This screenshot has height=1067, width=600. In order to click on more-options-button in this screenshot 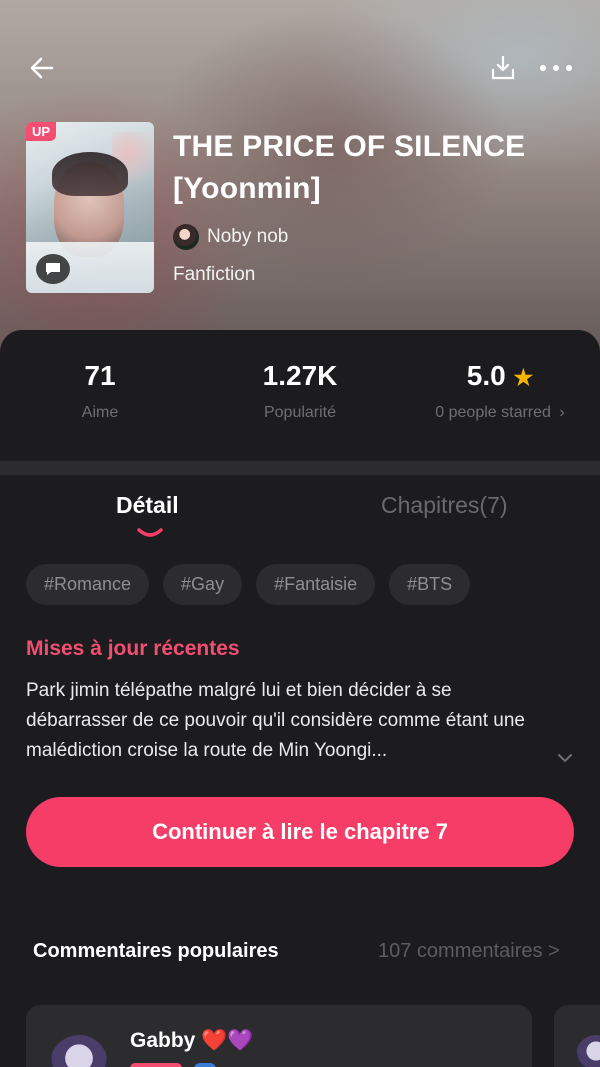, I will do `click(556, 68)`.